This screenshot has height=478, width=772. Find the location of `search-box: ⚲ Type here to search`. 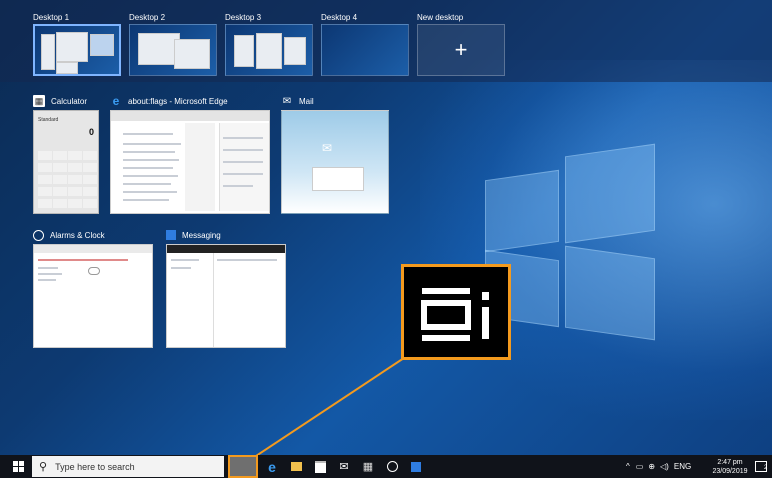

search-box: ⚲ Type here to search is located at coordinates (128, 466).